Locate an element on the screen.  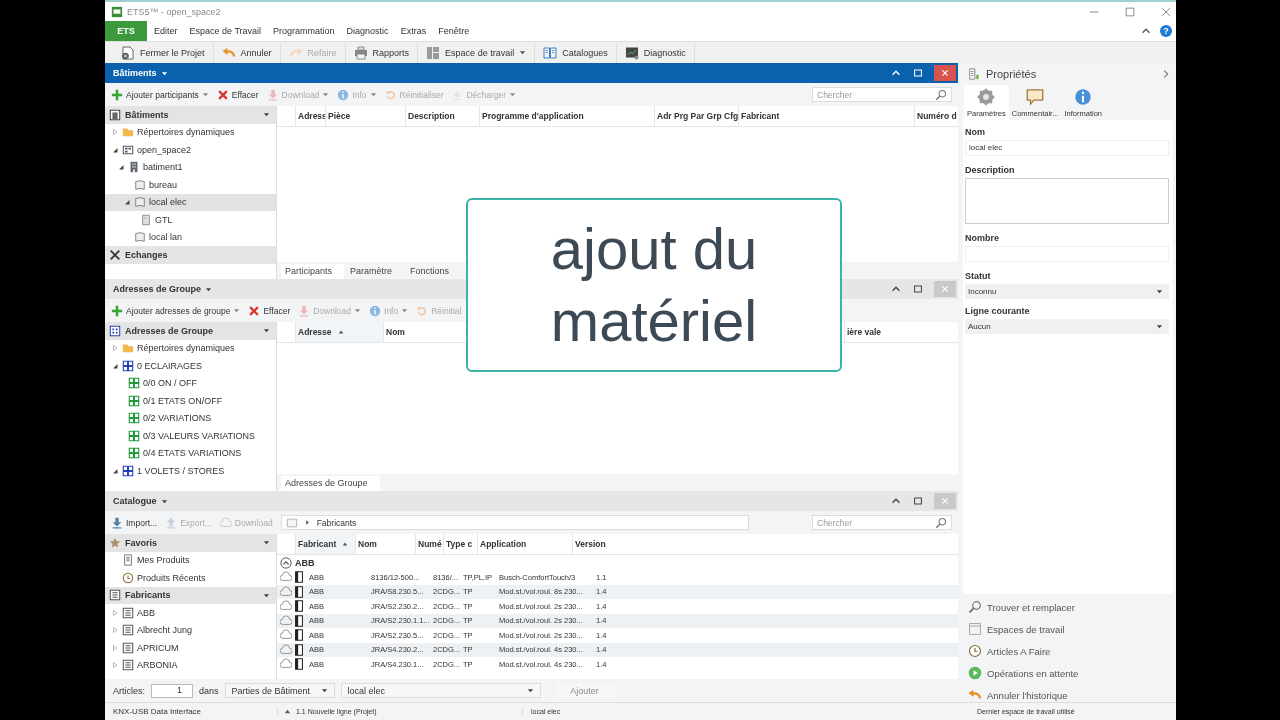
column-header: Nom is located at coordinates (385, 544).